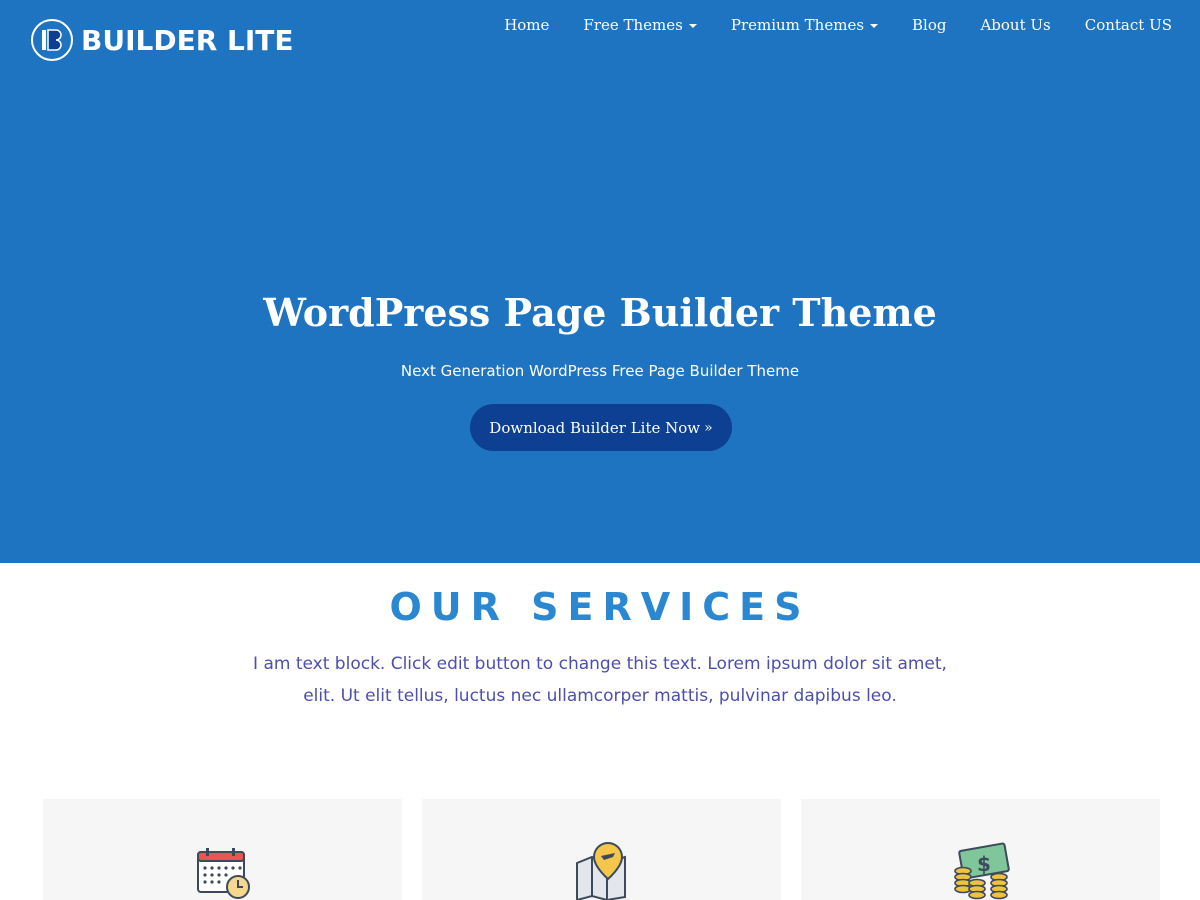 The height and width of the screenshot is (900, 1200). What do you see at coordinates (223, 873) in the screenshot?
I see `calendar-clock-icon` at bounding box center [223, 873].